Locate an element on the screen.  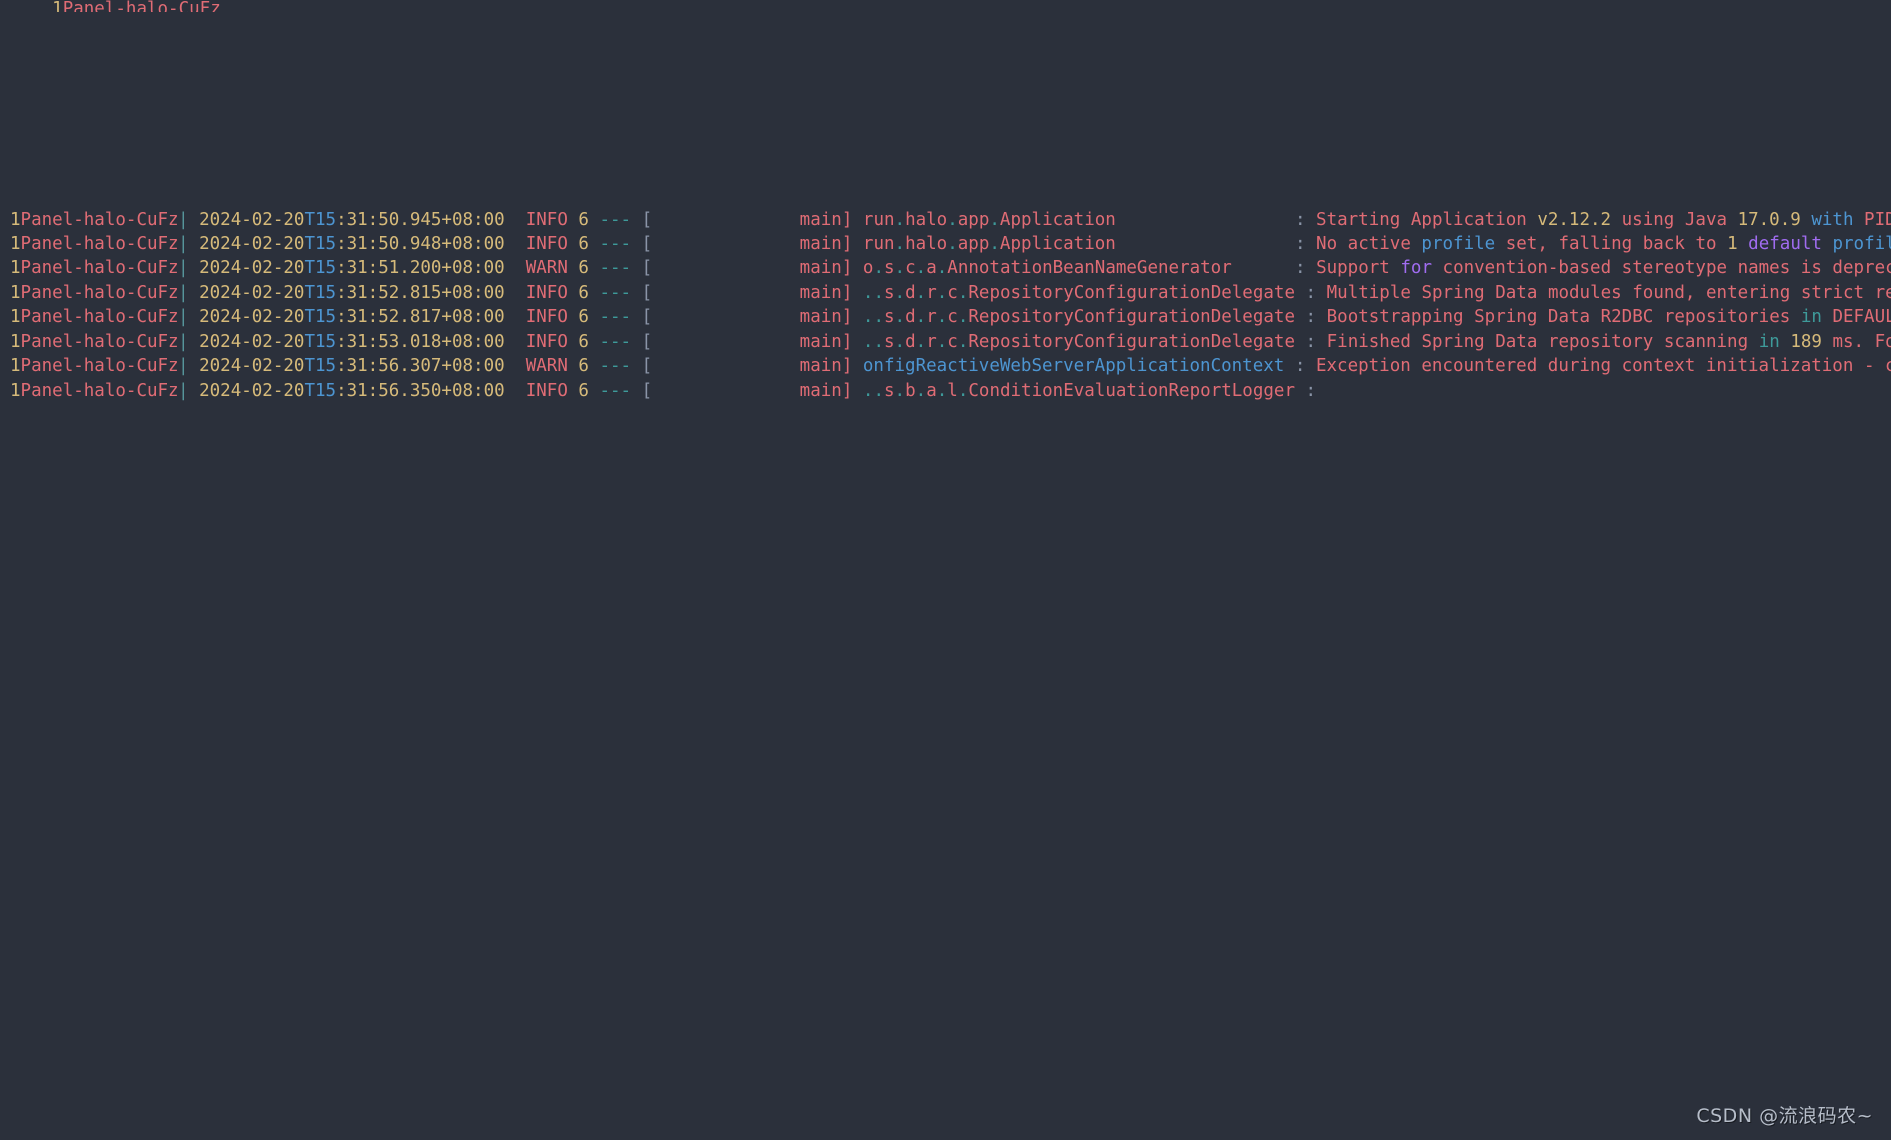
banner-ascii-line: 1Panel-halo-CuFz|/_/ /_/\__,_/_/\____/ is located at coordinates (945, 146).